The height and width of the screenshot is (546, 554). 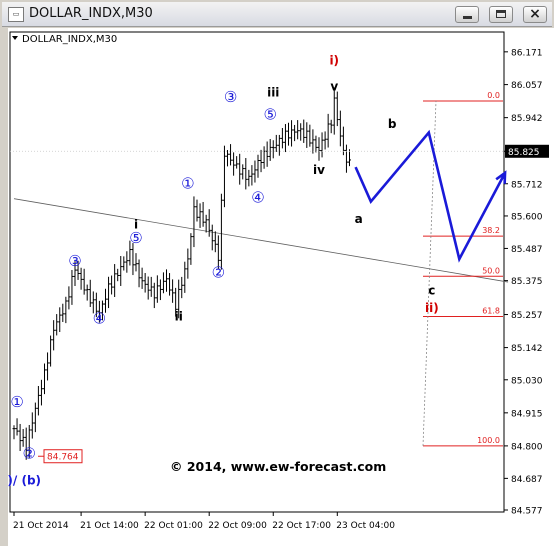 I want to click on y-tick-label: 85.030, so click(x=527, y=381).